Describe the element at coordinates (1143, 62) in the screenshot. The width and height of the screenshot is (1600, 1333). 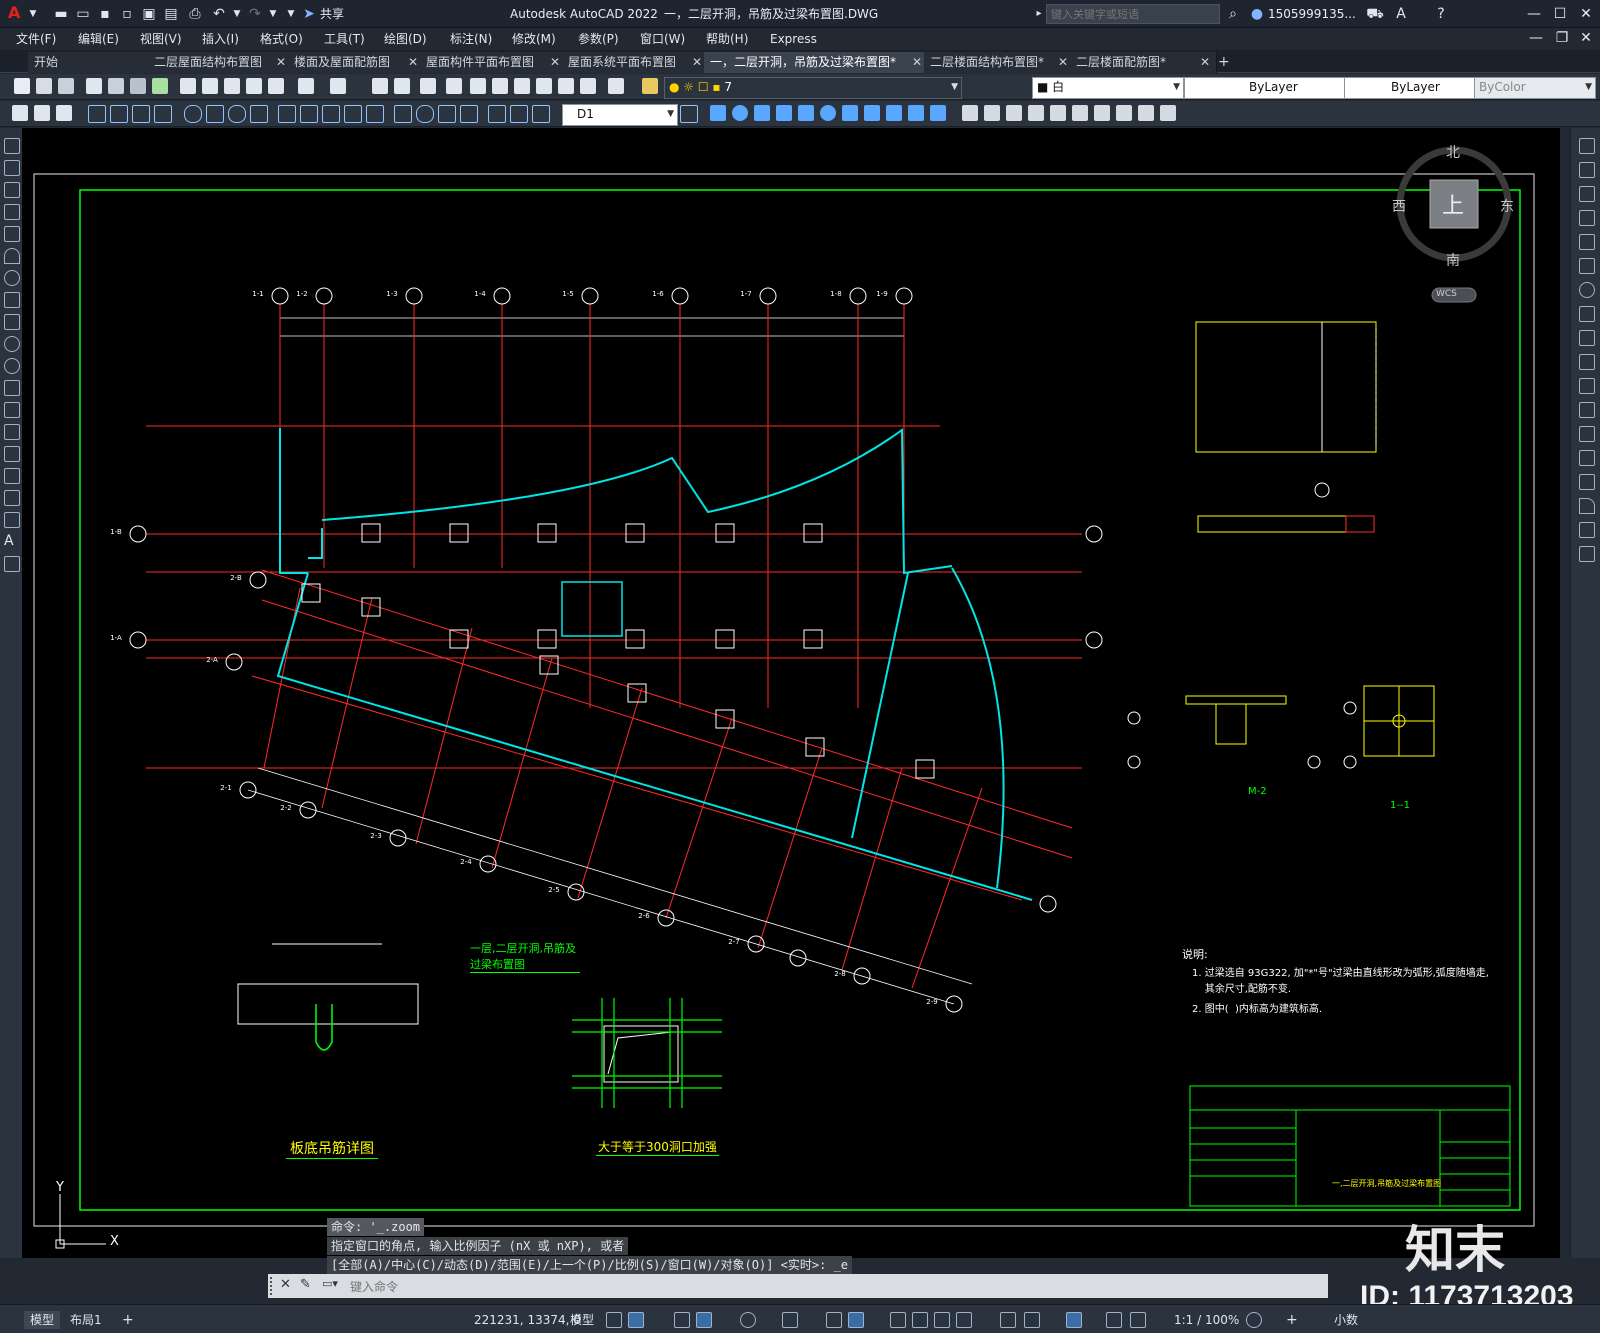
I see `tab-floor-rebar: 二层楼面配筋图* ✕` at that location.